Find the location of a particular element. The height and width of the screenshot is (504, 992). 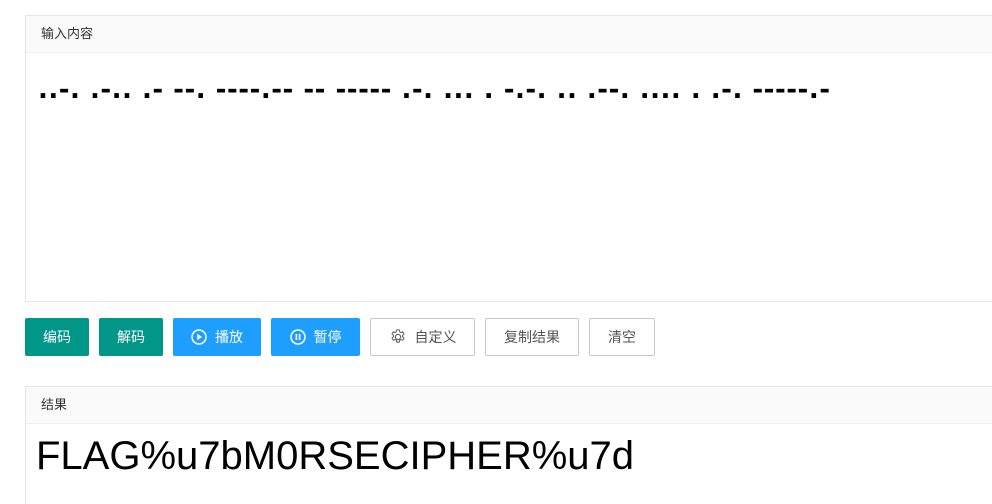

clear-button-label: 清空 is located at coordinates (622, 338).